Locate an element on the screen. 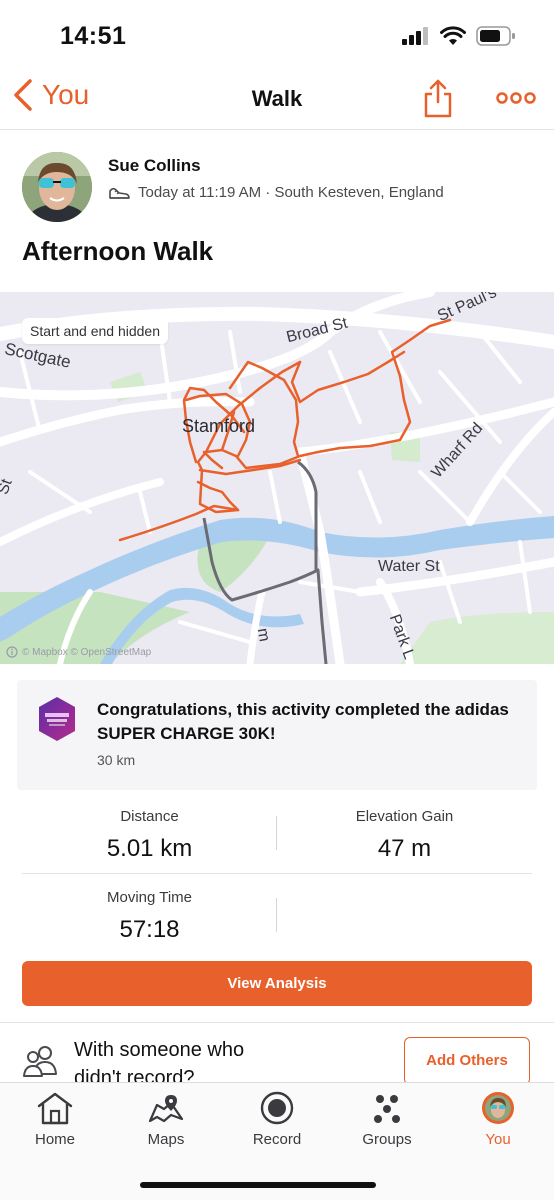  nav-bar: You Walk is located at coordinates (277, 100).